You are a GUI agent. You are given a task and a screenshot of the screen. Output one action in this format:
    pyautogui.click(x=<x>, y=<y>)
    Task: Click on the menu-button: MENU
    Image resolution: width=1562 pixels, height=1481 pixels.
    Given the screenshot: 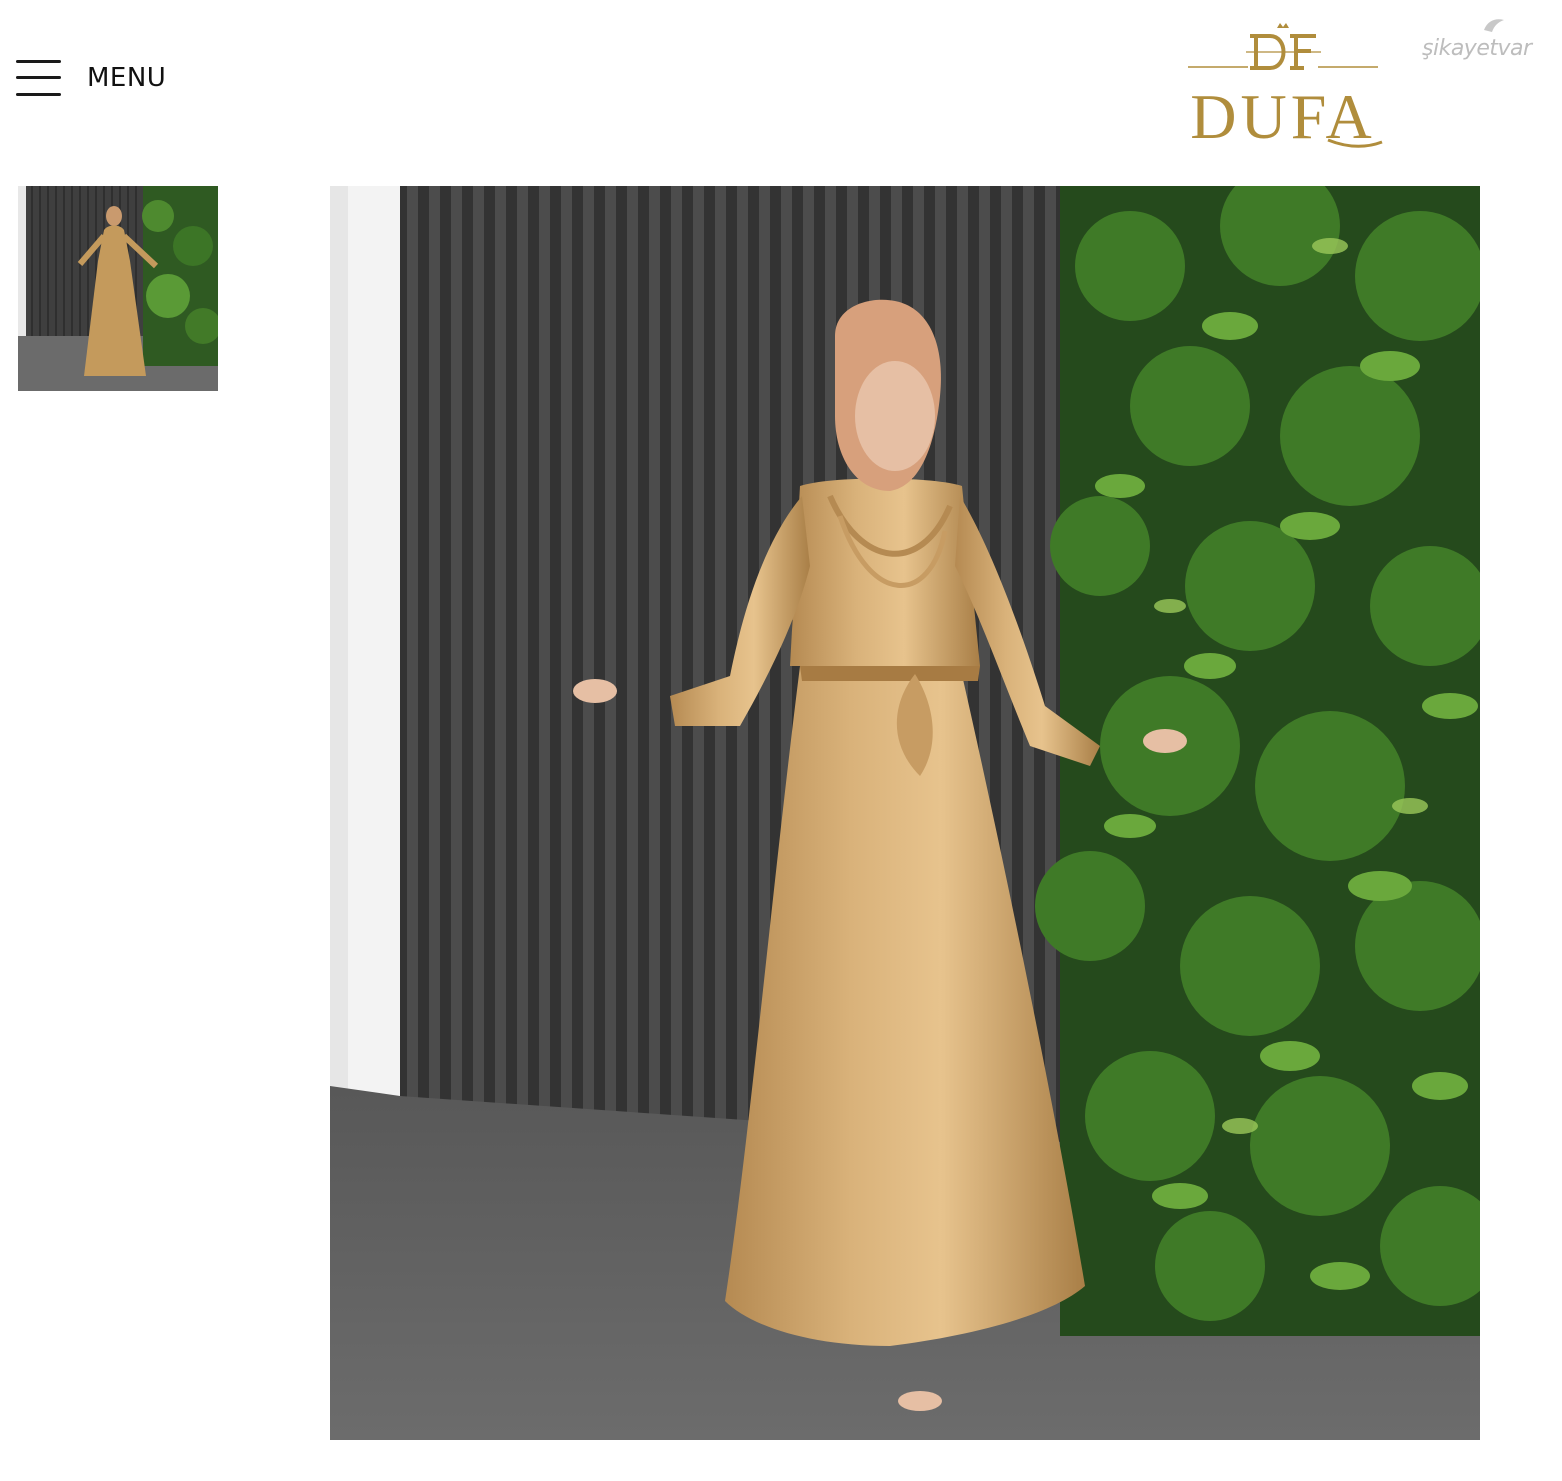 What is the action you would take?
    pyautogui.click(x=91, y=78)
    